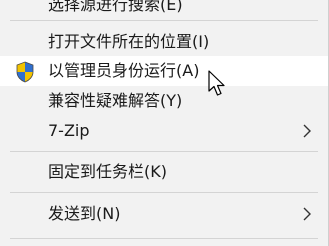 The height and width of the screenshot is (246, 329). I want to click on menu-item-7zip: 7-Zip, so click(164, 131).